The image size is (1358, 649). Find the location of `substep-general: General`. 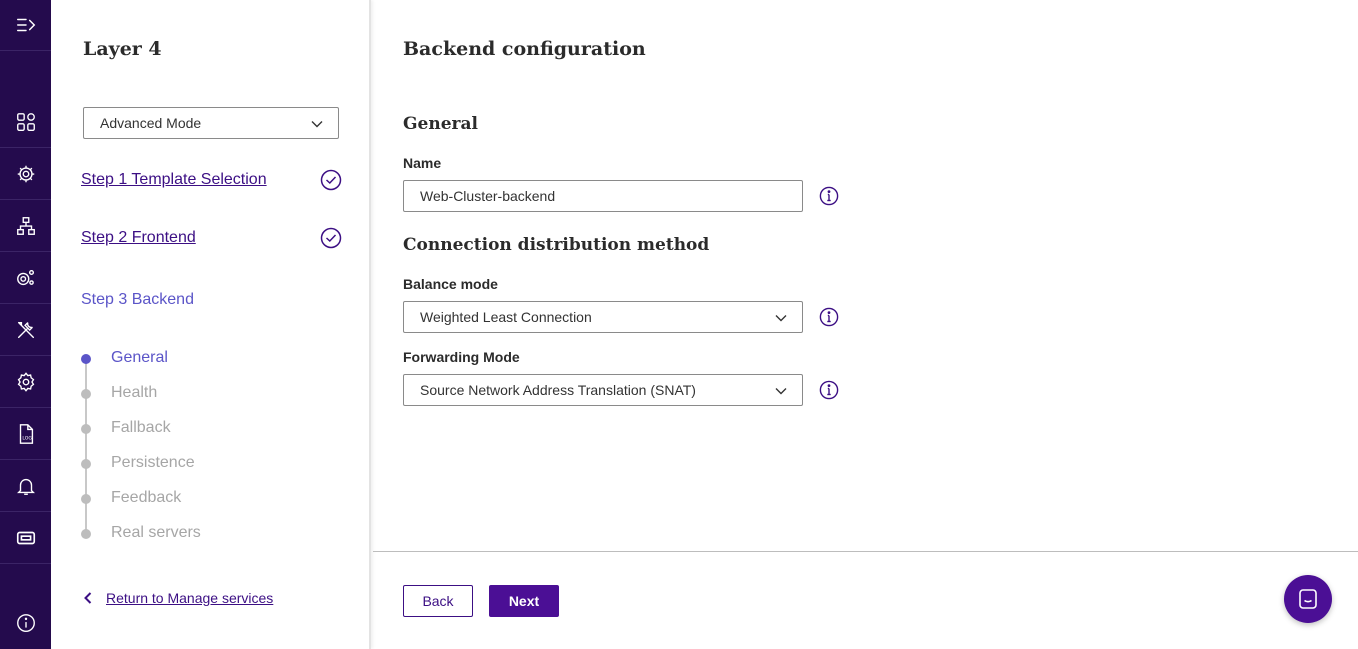

substep-general: General is located at coordinates (139, 358).